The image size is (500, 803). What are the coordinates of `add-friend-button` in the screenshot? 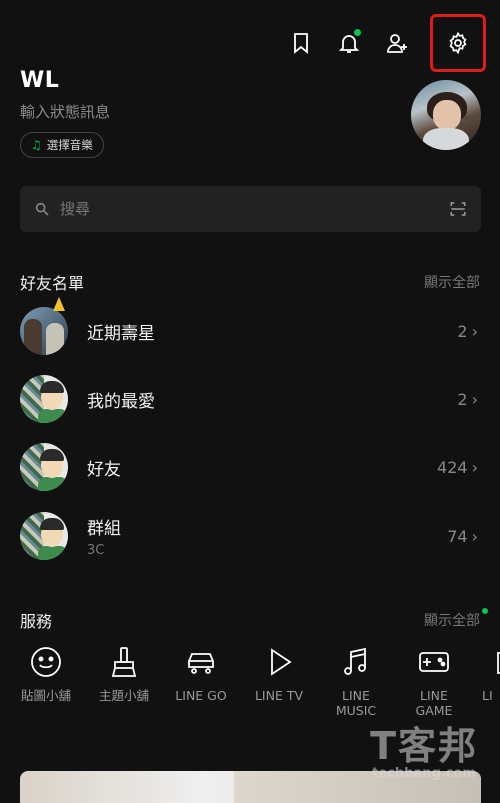 It's located at (397, 43).